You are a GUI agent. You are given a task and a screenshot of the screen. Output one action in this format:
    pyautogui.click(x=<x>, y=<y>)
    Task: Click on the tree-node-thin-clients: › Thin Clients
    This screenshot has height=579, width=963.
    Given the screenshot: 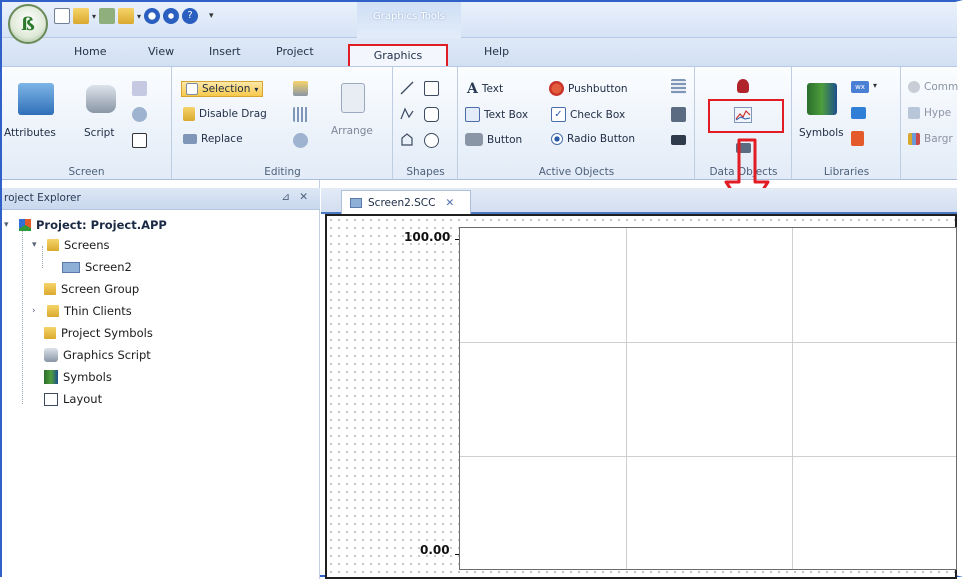 What is the action you would take?
    pyautogui.click(x=82, y=311)
    